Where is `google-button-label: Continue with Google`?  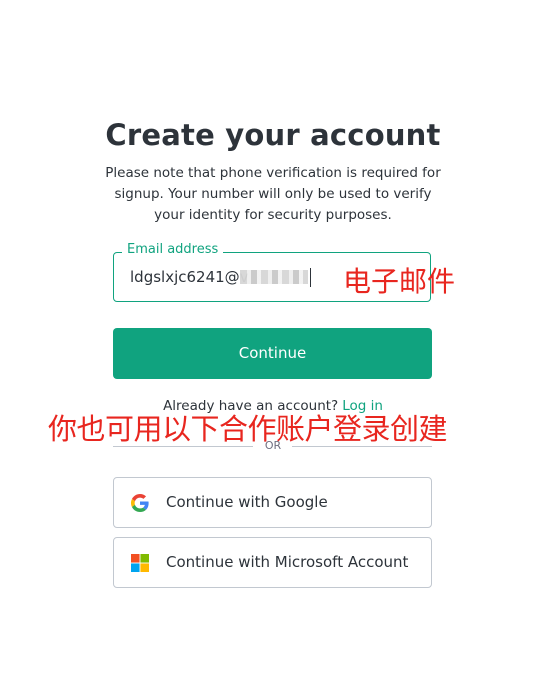
google-button-label: Continue with Google is located at coordinates (247, 502).